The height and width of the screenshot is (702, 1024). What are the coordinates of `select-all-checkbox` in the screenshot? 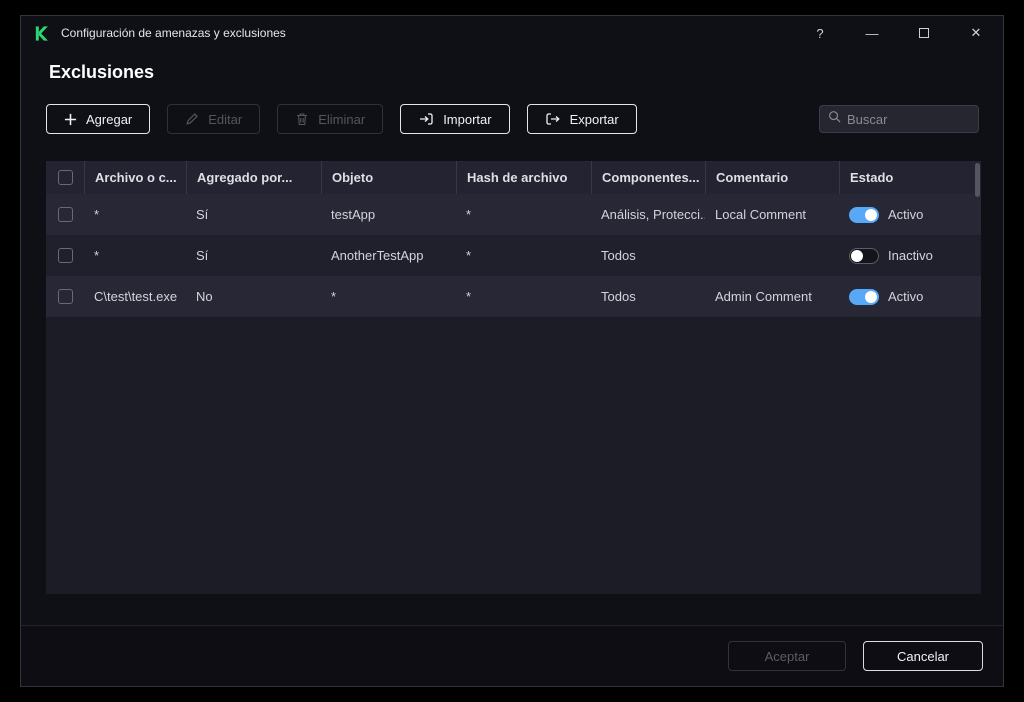 It's located at (65, 177).